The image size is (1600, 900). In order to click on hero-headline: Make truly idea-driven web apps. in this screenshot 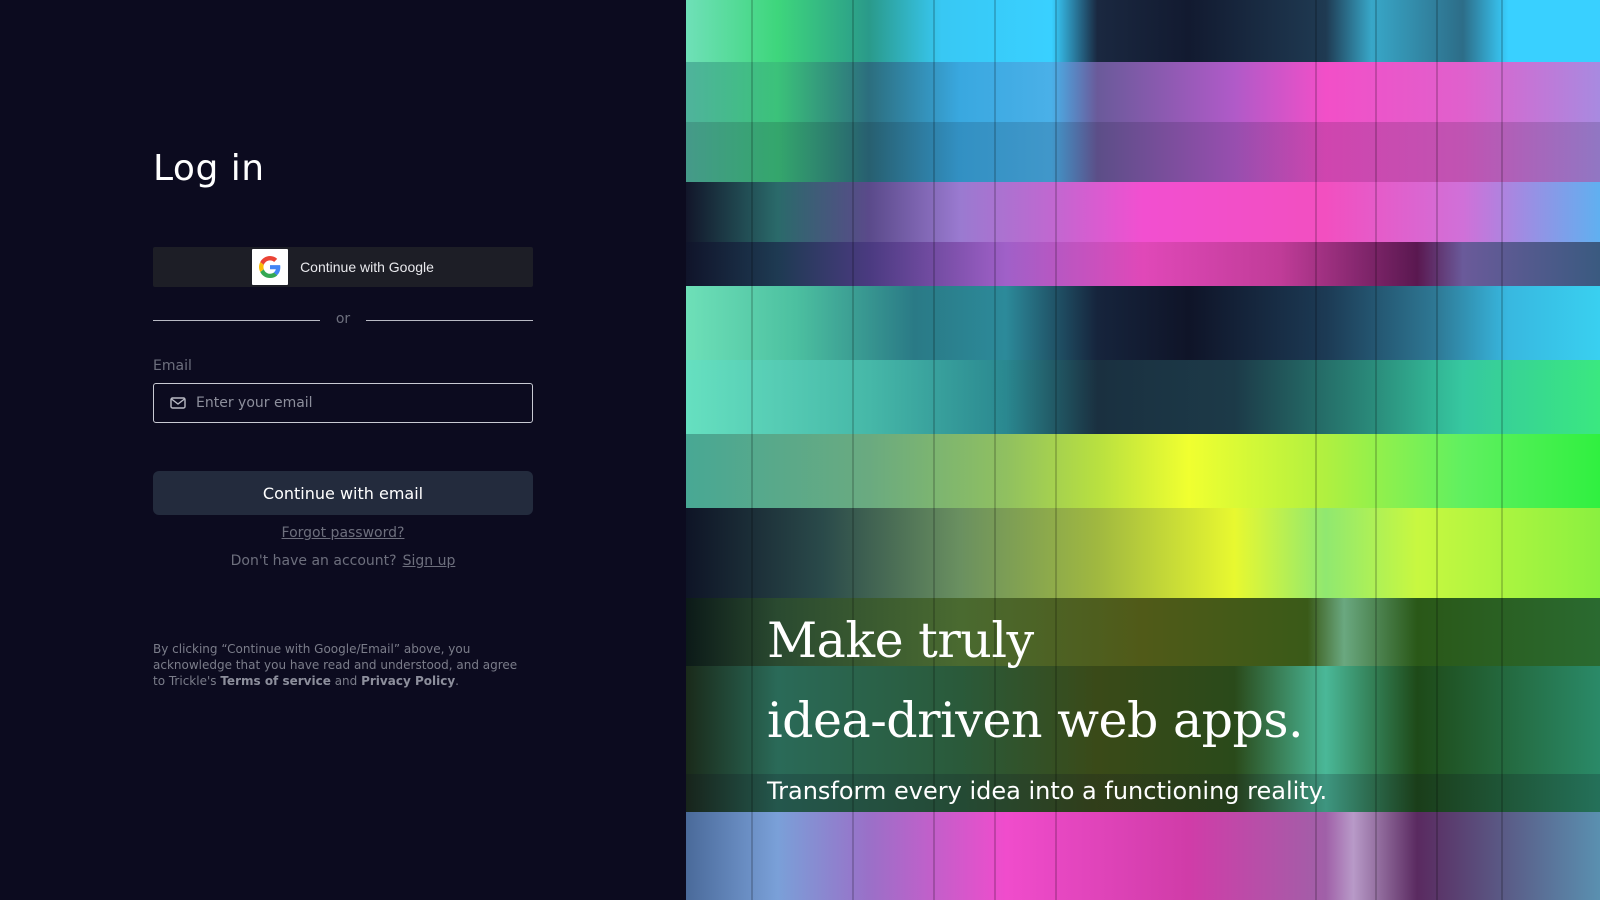, I will do `click(1035, 681)`.